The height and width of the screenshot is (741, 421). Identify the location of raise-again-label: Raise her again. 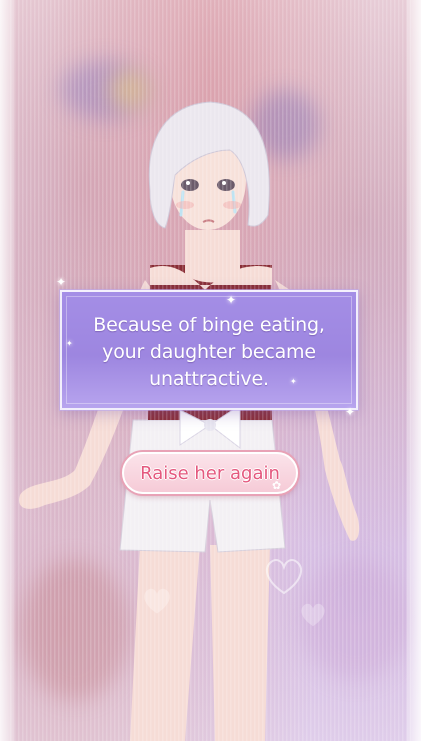
(210, 473).